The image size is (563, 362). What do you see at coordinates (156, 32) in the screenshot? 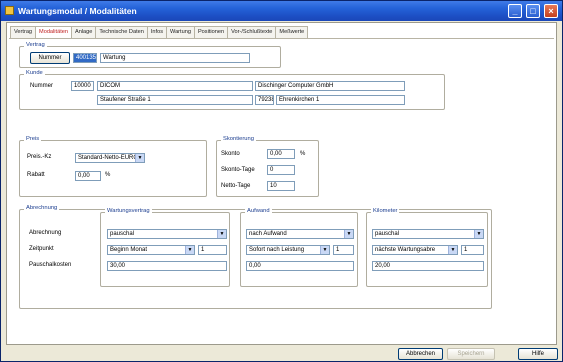
I see `tab-infos: Infos` at bounding box center [156, 32].